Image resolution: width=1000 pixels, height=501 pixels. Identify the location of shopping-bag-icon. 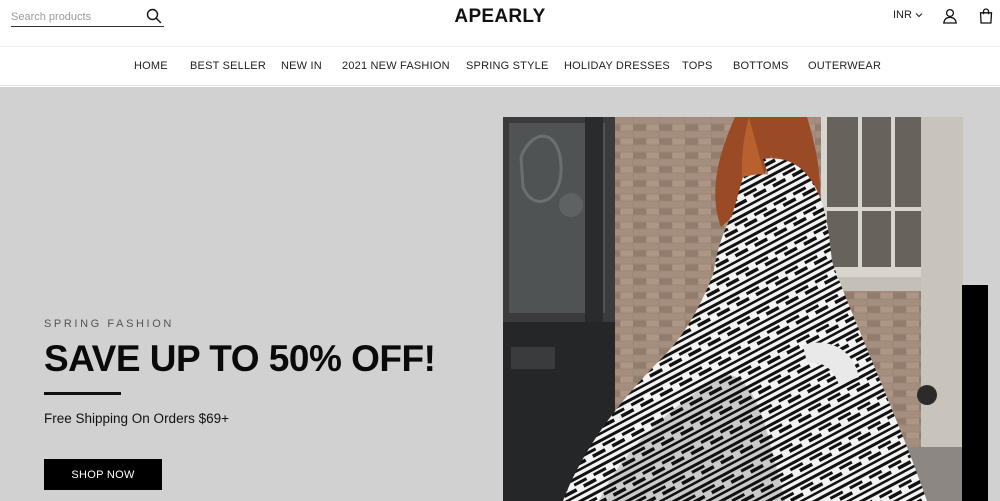
(986, 16).